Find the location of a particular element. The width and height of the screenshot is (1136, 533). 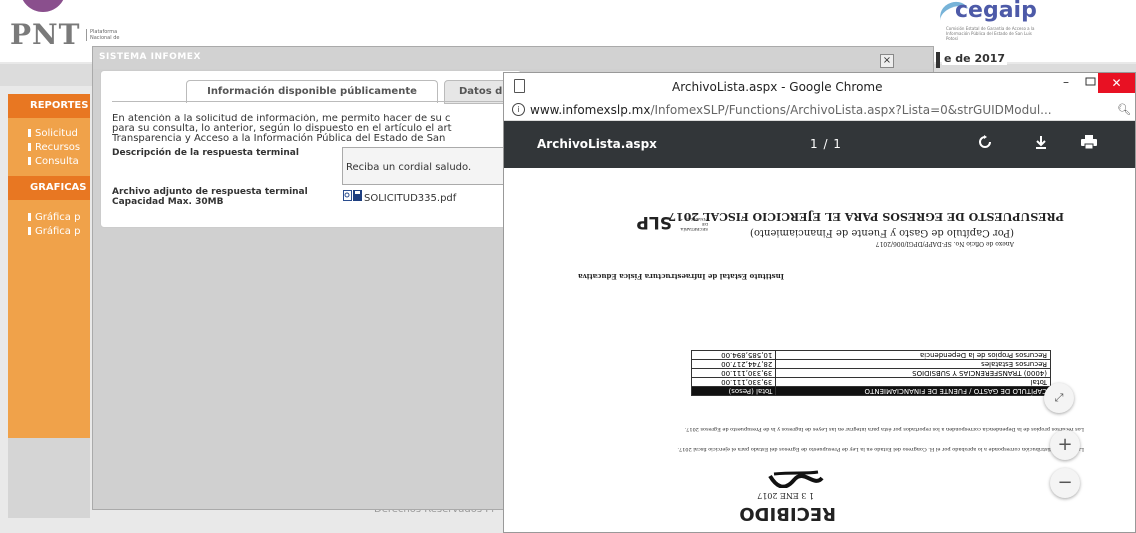

attachment-label: Archivo adjunto de respuesta terminal is located at coordinates (210, 192).